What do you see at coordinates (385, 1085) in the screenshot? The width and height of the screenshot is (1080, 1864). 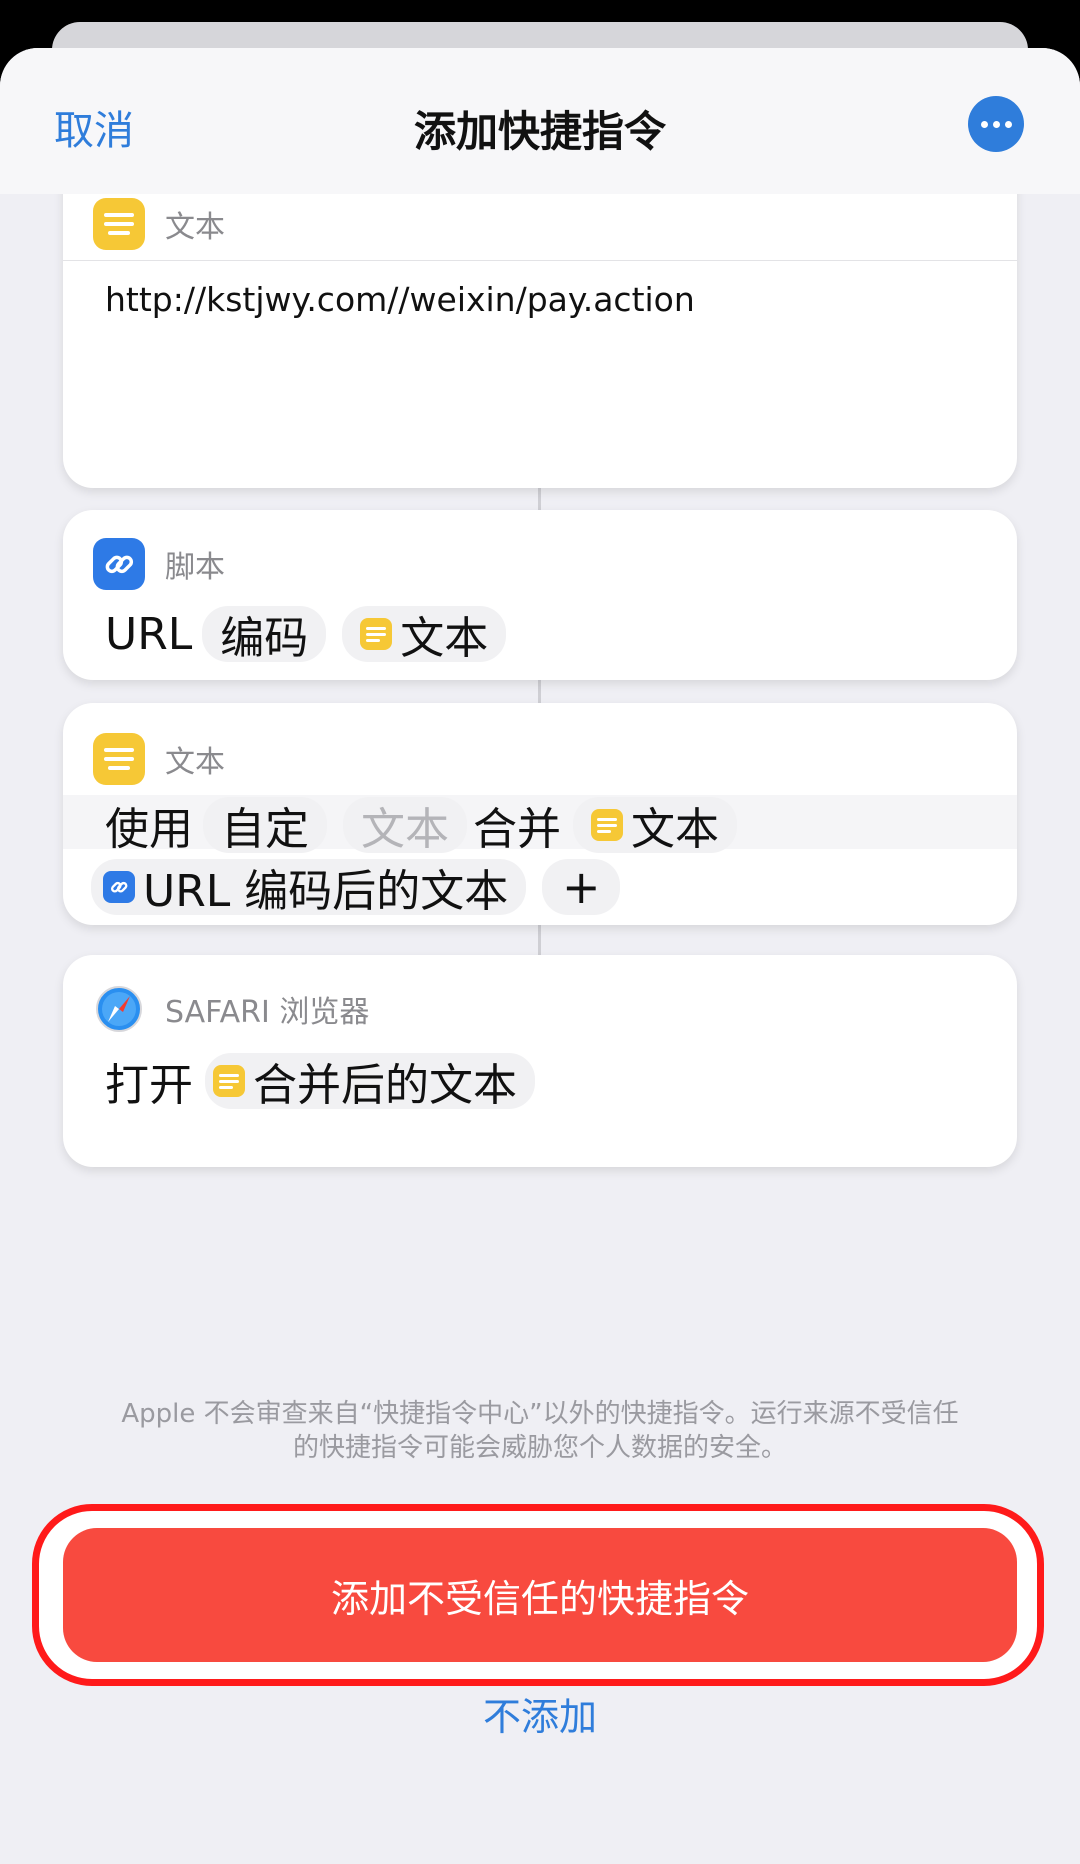 I see `variable-label: 合并后的文本` at bounding box center [385, 1085].